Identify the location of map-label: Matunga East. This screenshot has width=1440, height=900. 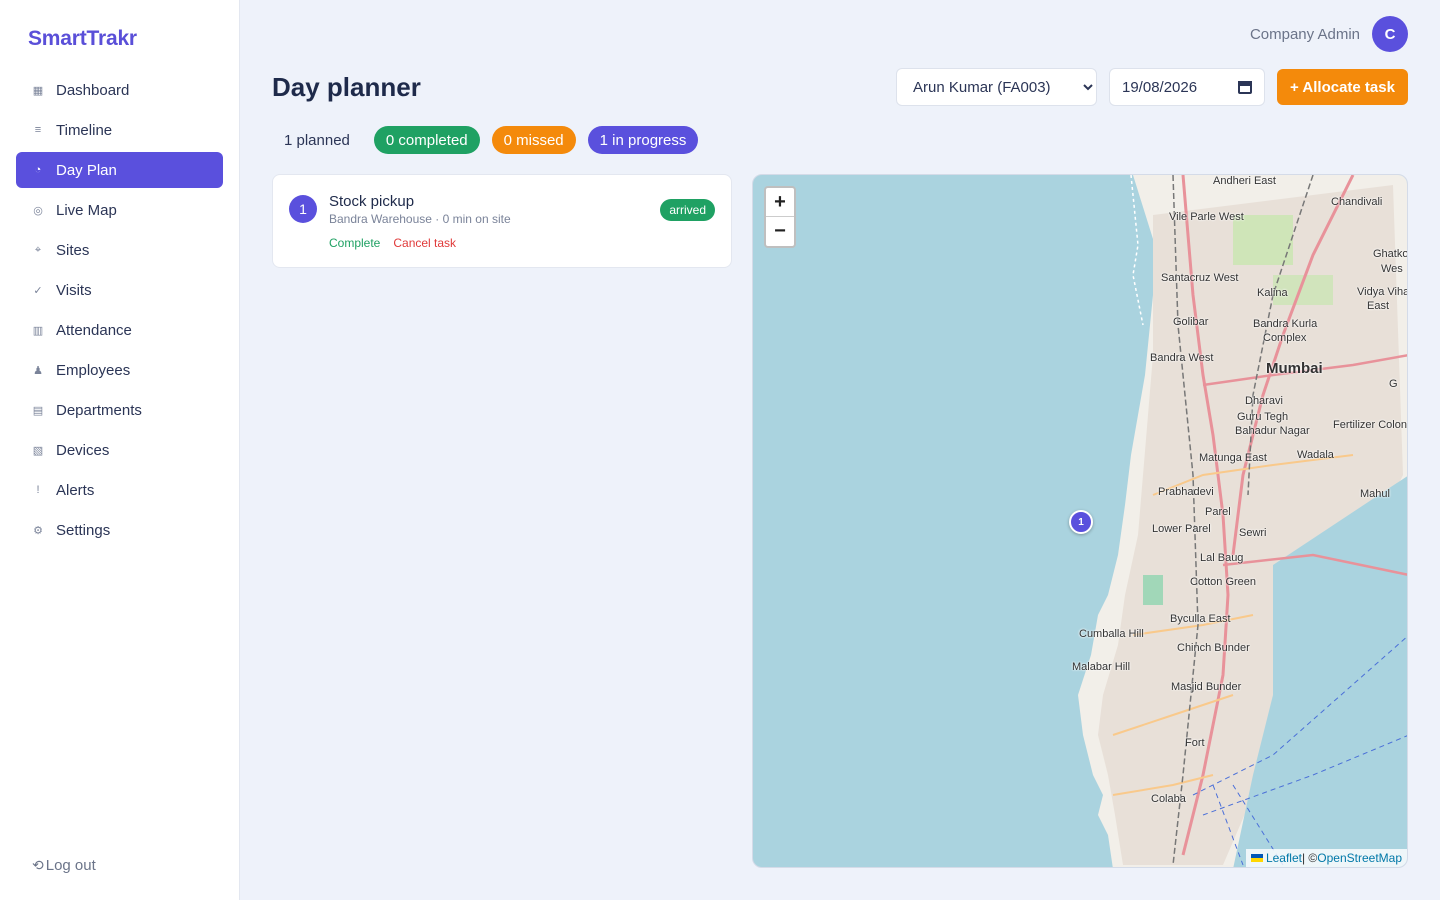
(1233, 458).